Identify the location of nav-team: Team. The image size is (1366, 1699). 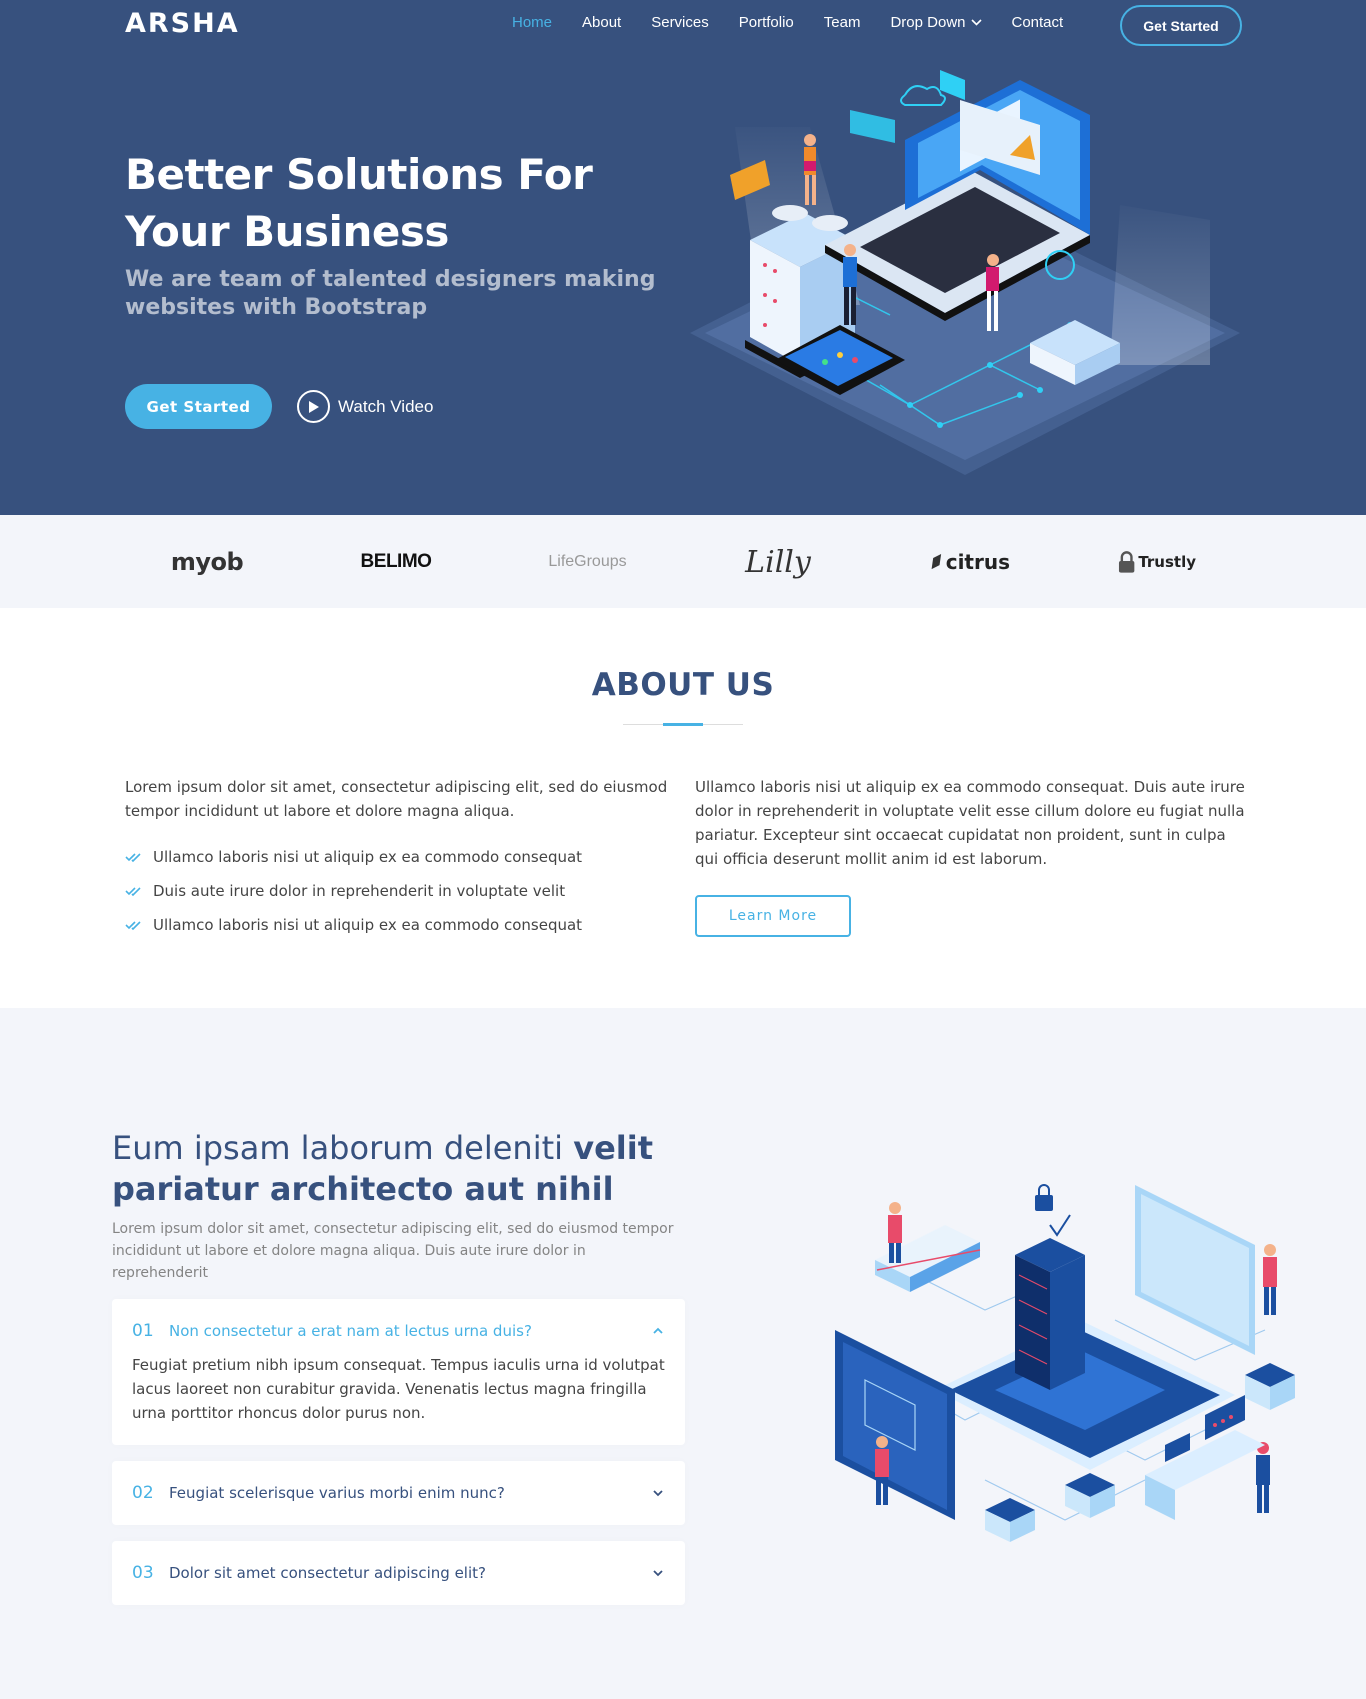
(842, 22).